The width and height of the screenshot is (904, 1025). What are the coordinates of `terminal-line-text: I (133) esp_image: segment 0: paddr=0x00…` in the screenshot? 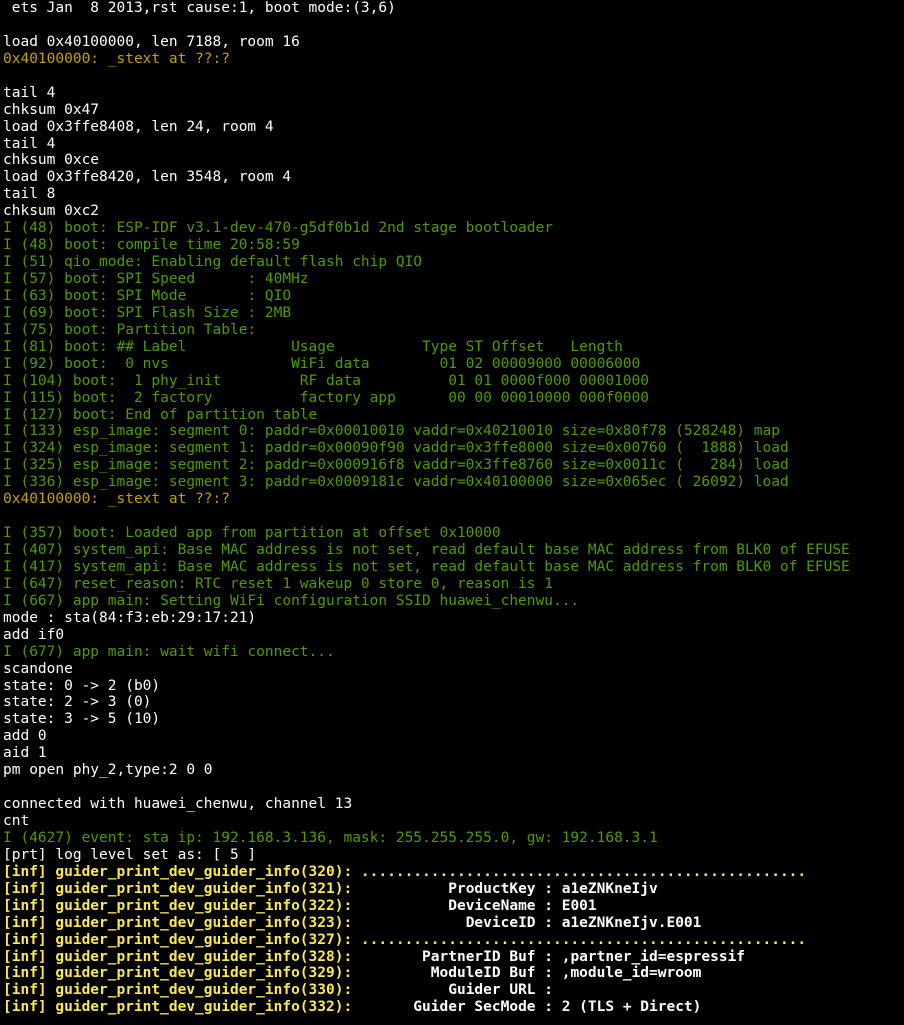 It's located at (391, 431).